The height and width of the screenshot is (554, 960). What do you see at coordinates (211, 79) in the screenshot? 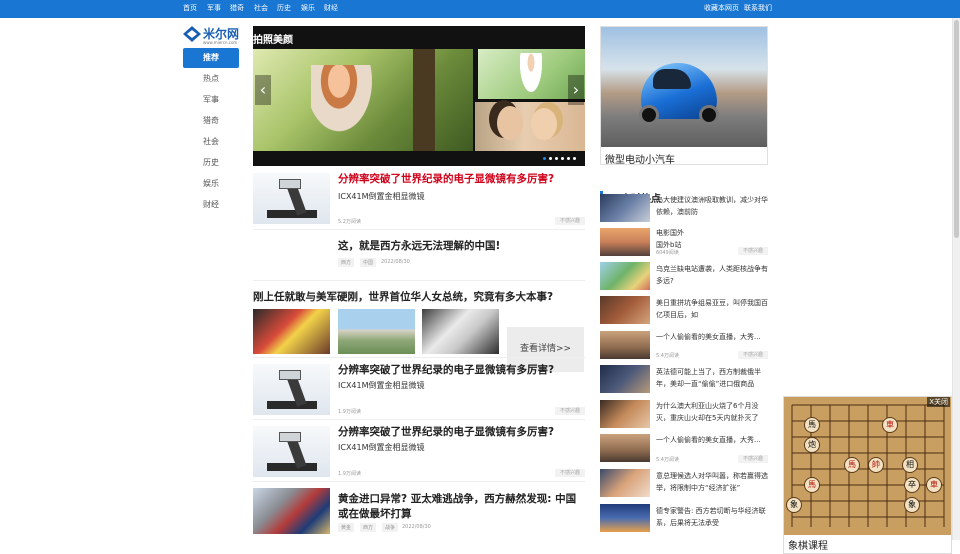
I see `sidebar-item-hot: 热点` at bounding box center [211, 79].